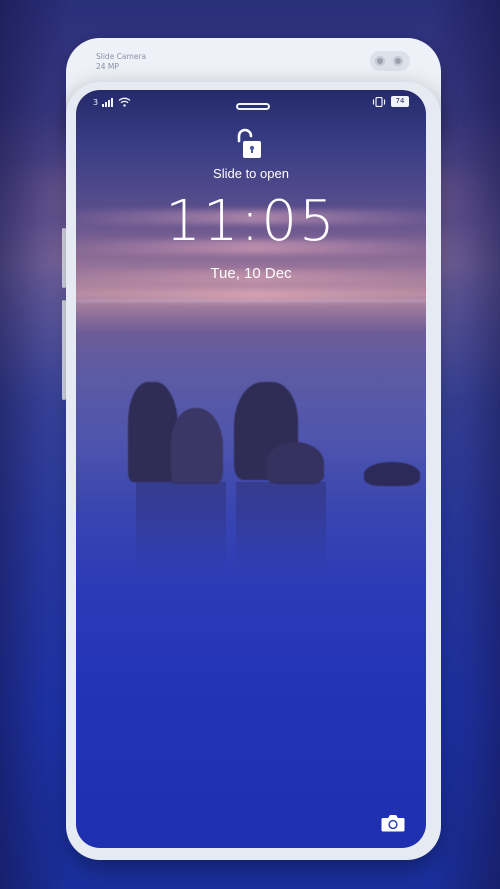 The height and width of the screenshot is (889, 500). Describe the element at coordinates (253, 106) in the screenshot. I see `earpiece-indicator` at that location.